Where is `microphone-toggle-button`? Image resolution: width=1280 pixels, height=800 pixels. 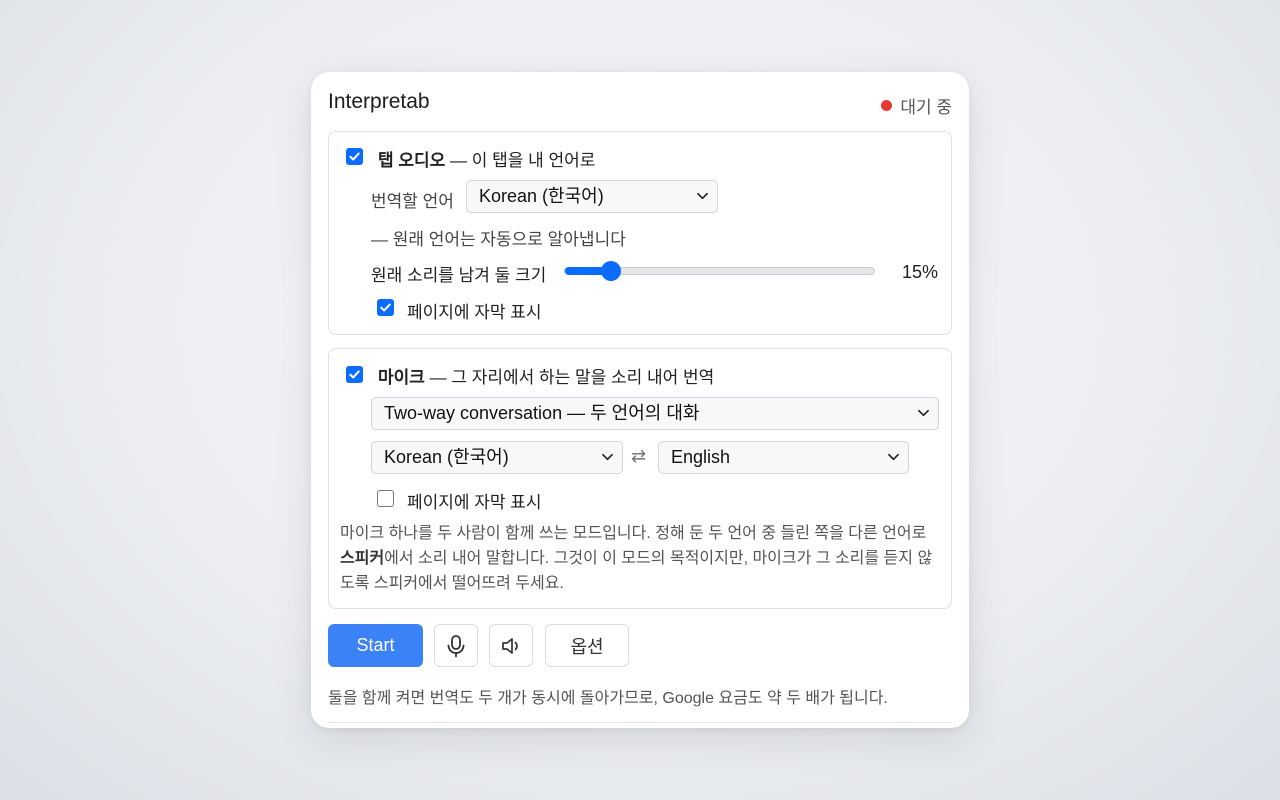
microphone-toggle-button is located at coordinates (456, 645).